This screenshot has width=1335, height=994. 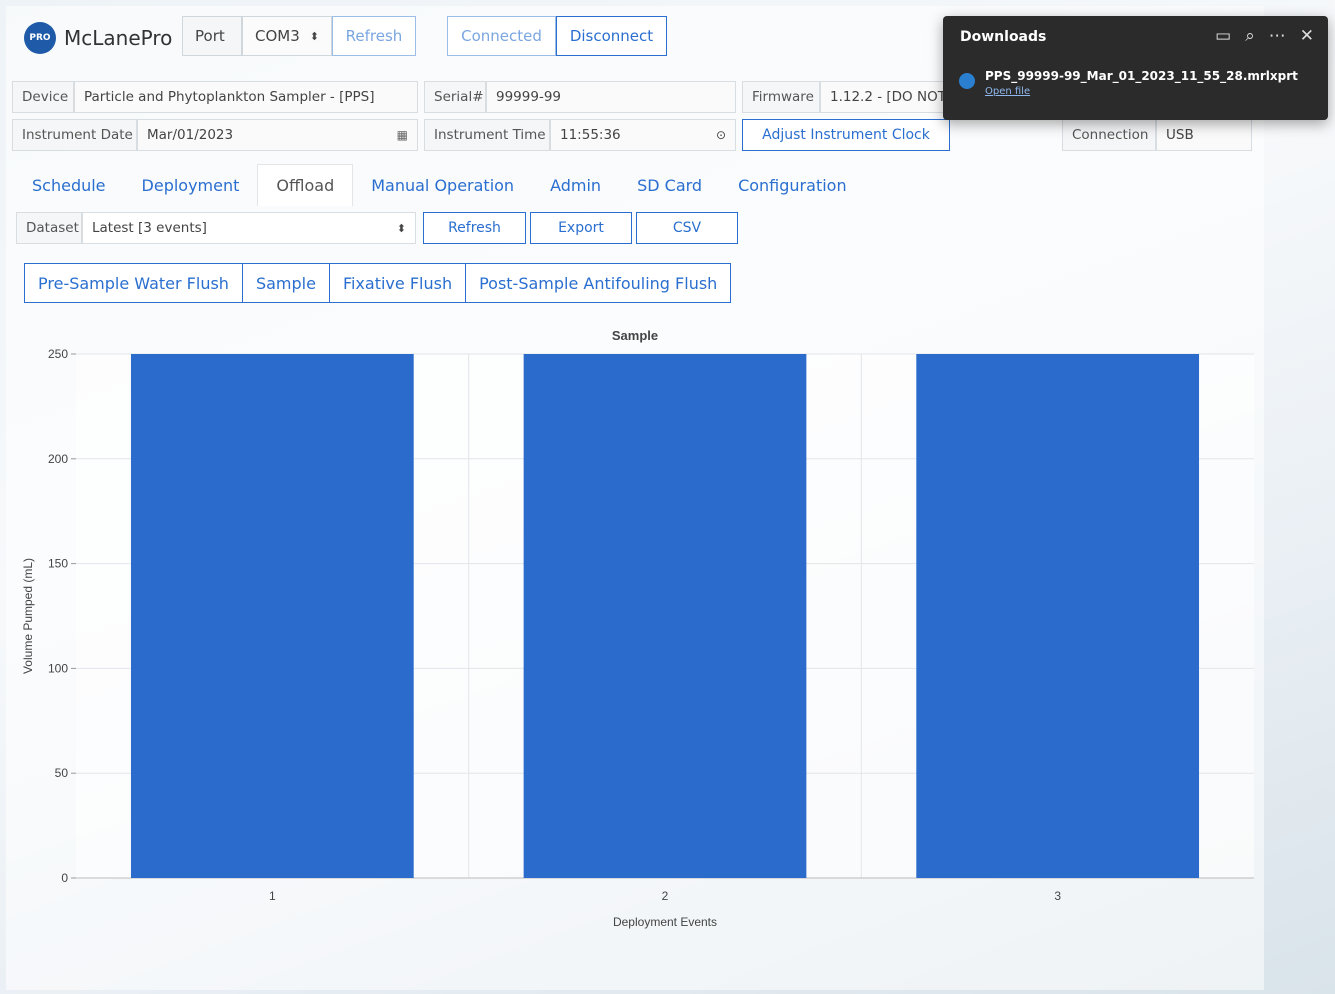 What do you see at coordinates (1057, 896) in the screenshot?
I see `x-tick-label: 3` at bounding box center [1057, 896].